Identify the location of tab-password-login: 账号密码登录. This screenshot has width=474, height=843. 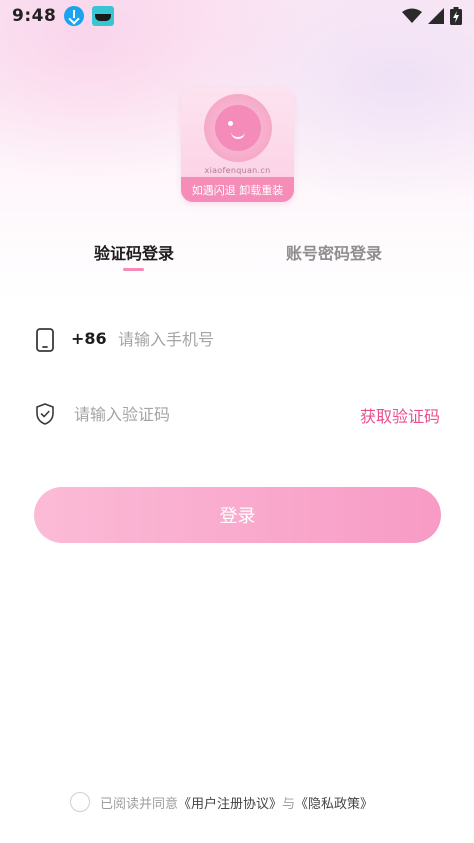
(334, 252).